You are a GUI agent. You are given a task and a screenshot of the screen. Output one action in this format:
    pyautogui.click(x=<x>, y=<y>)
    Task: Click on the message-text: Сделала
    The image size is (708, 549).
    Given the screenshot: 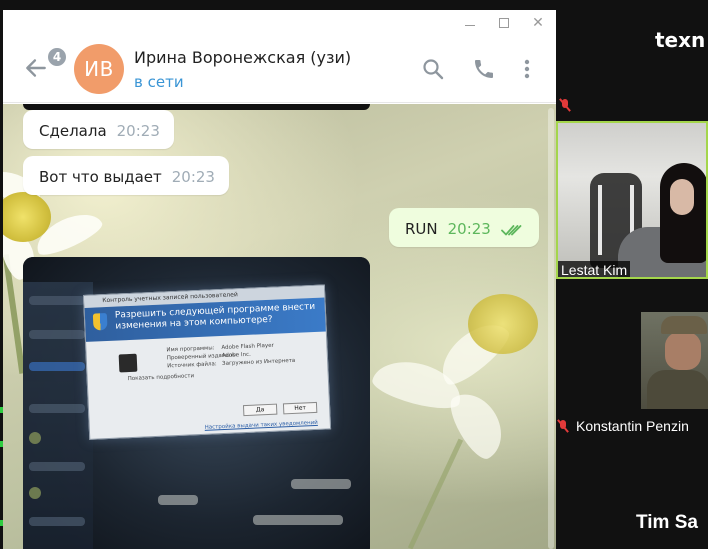 What is the action you would take?
    pyautogui.click(x=73, y=131)
    